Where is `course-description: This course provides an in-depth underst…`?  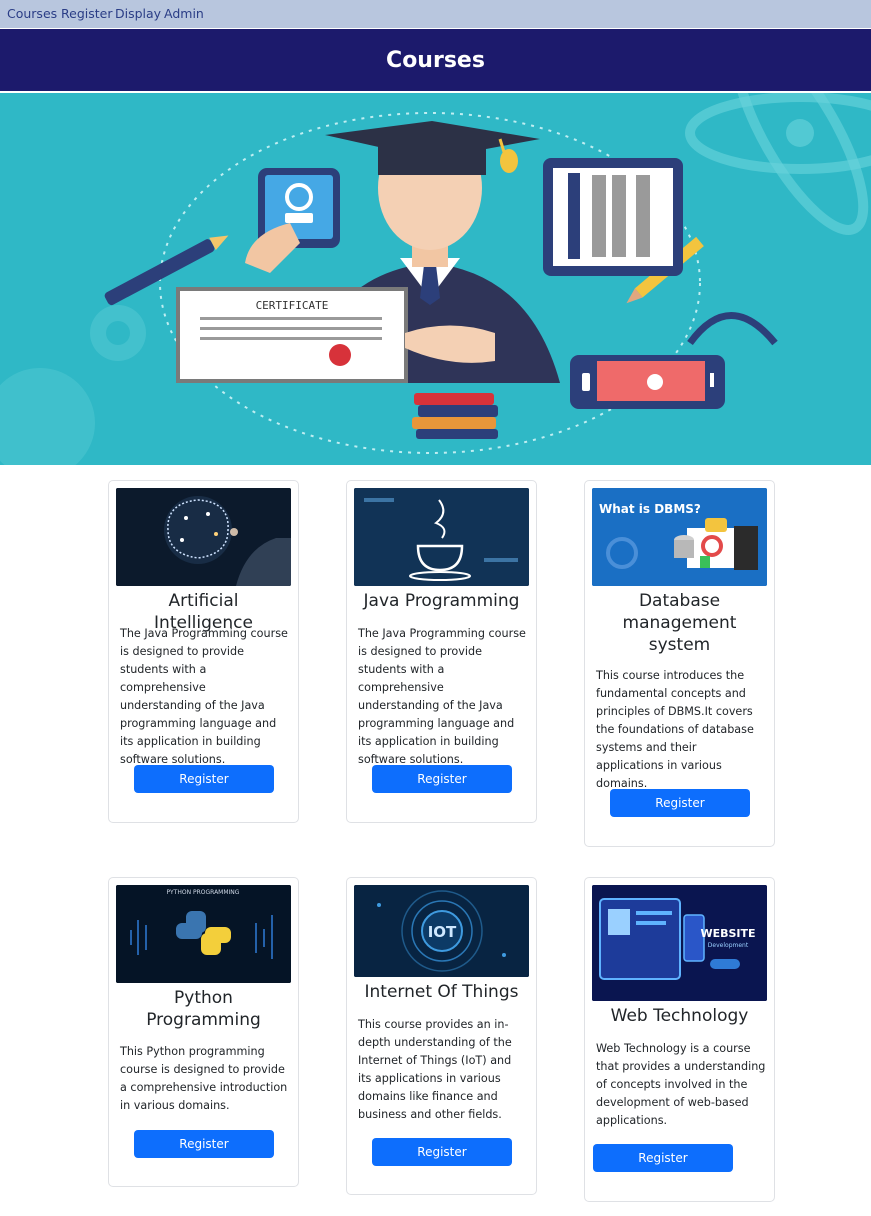
course-description: This course provides an in-depth underst… is located at coordinates (435, 1069).